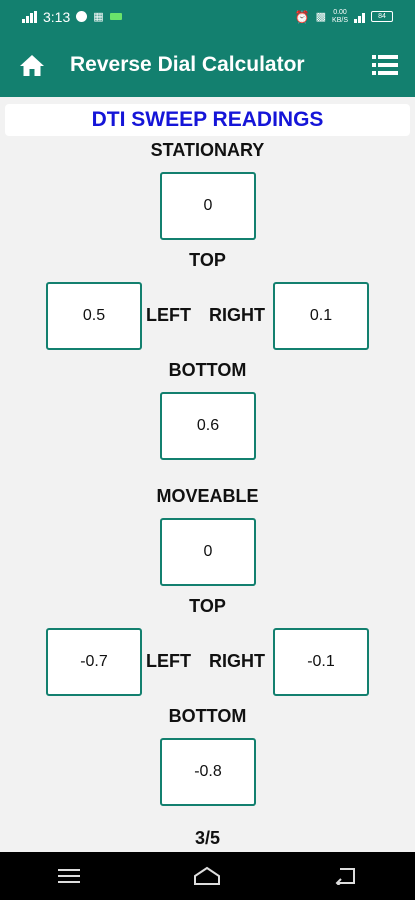 The height and width of the screenshot is (900, 415). Describe the element at coordinates (208, 426) in the screenshot. I see `stationary-bottom-input: 0.6` at that location.